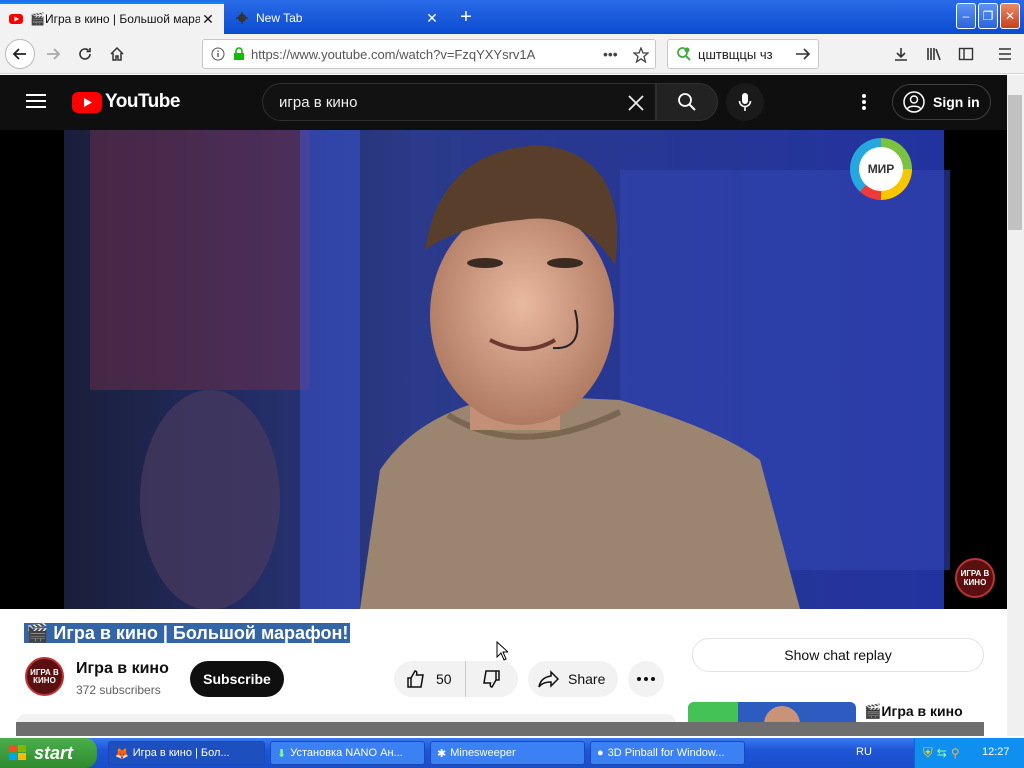 This screenshot has height=768, width=1024. I want to click on lock-icon, so click(239, 54).